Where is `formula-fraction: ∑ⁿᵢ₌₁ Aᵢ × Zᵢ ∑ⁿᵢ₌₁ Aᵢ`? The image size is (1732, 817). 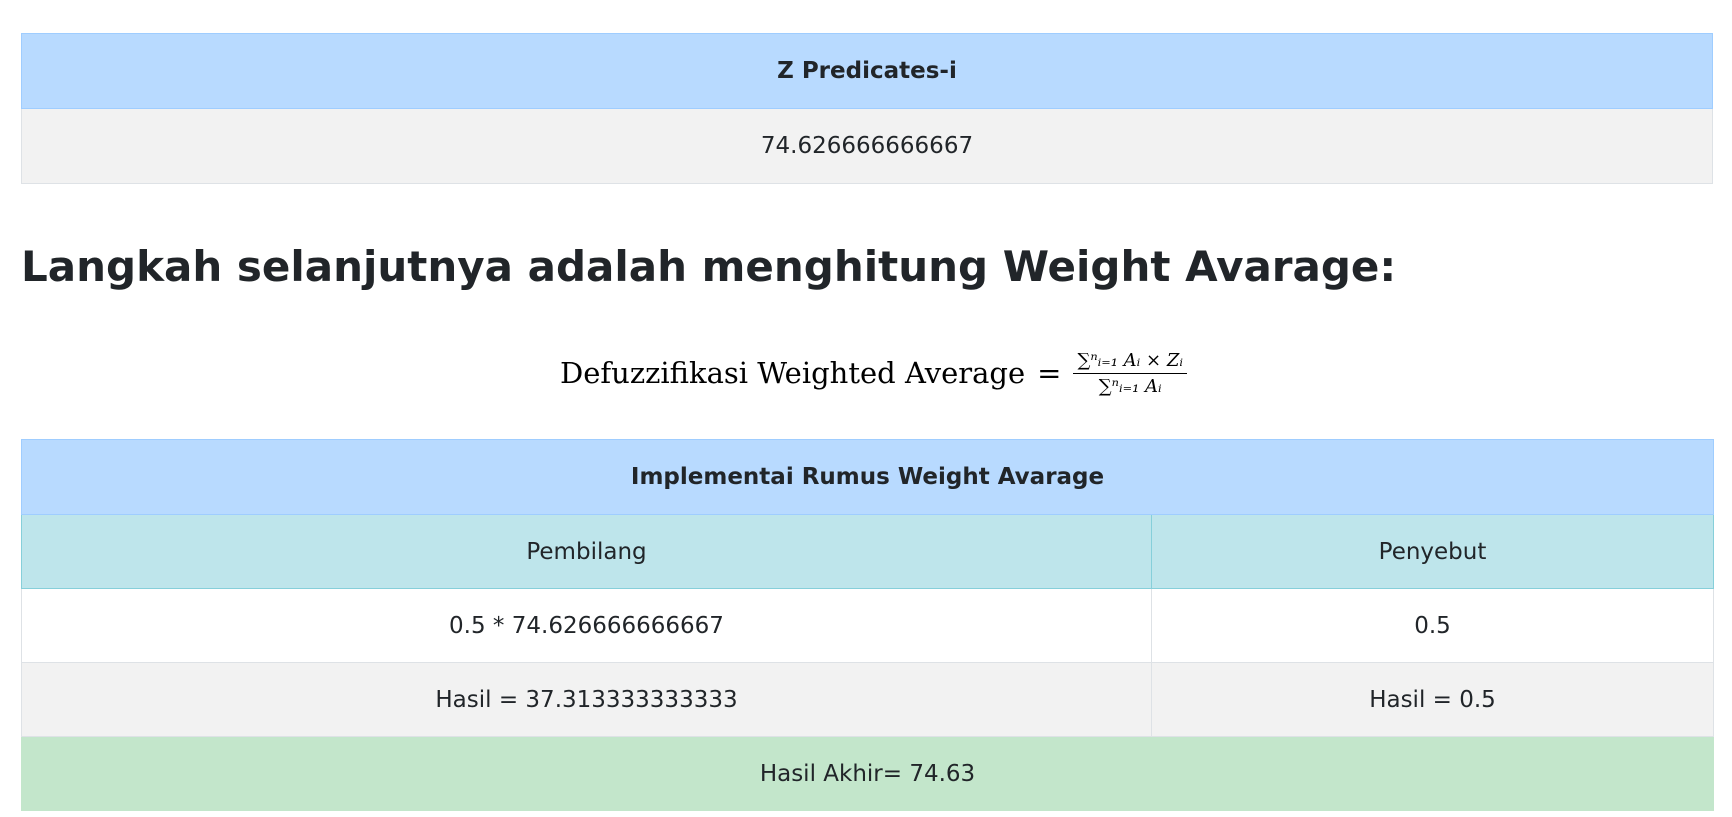
formula-fraction: ∑ⁿᵢ₌₁ Aᵢ × Zᵢ ∑ⁿᵢ₌₁ Aᵢ is located at coordinates (1130, 373).